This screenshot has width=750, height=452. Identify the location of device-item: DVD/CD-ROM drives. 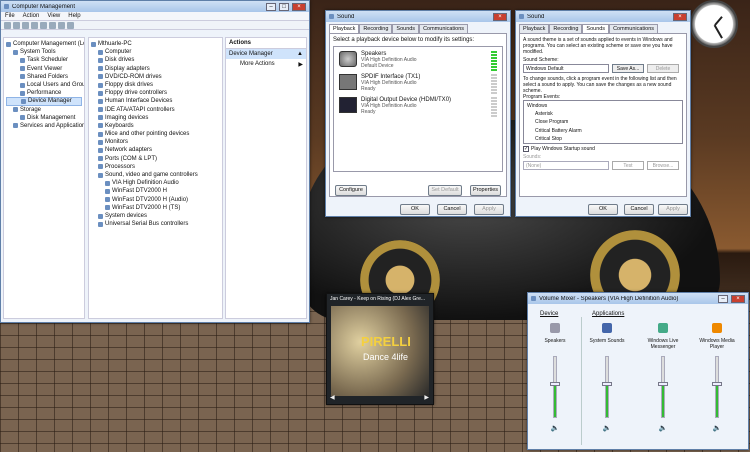
(155, 77).